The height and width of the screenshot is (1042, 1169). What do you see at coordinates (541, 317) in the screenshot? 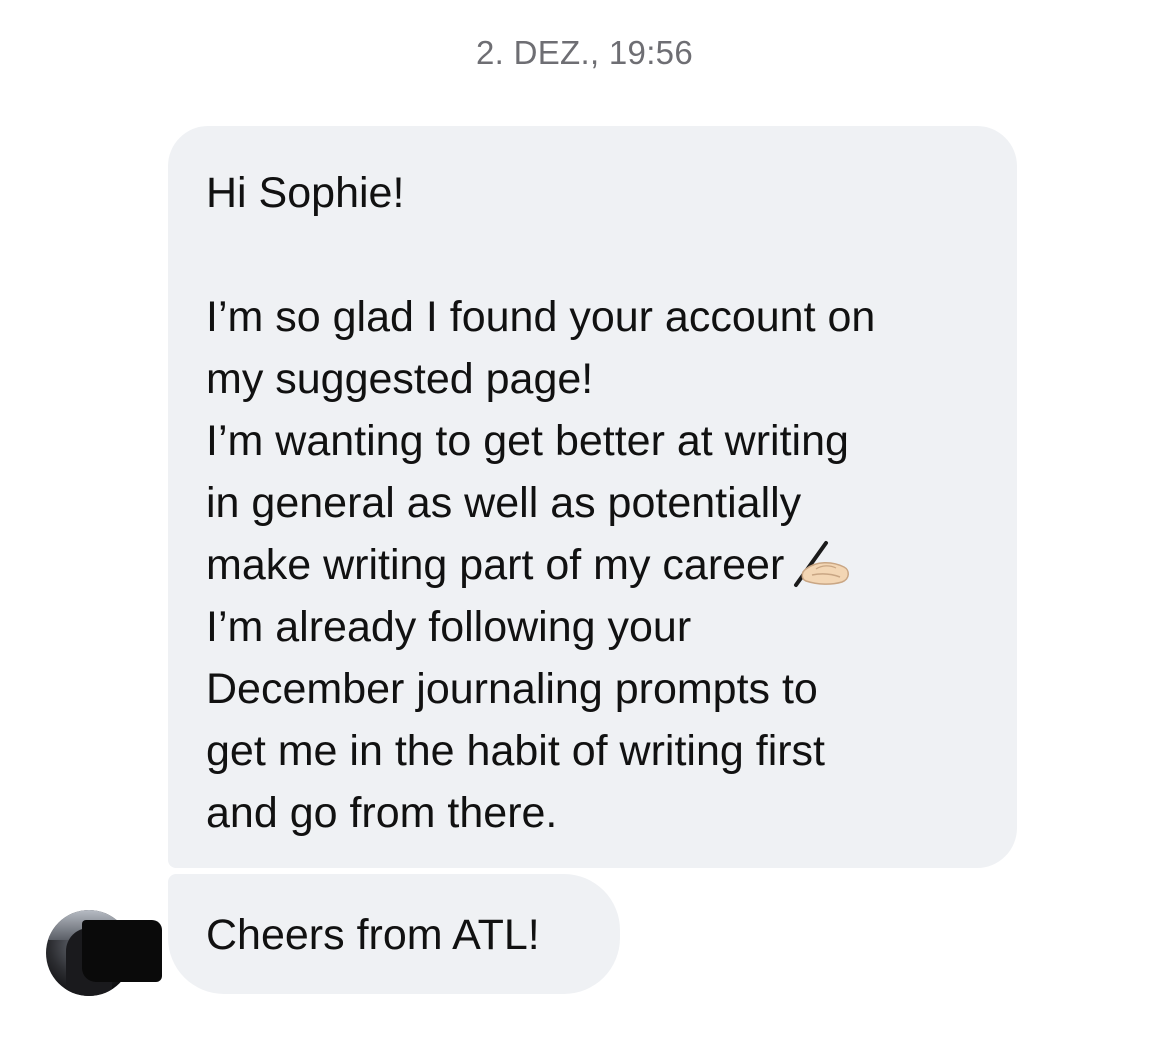
I see `message-line: I’m so glad I found your account on` at bounding box center [541, 317].